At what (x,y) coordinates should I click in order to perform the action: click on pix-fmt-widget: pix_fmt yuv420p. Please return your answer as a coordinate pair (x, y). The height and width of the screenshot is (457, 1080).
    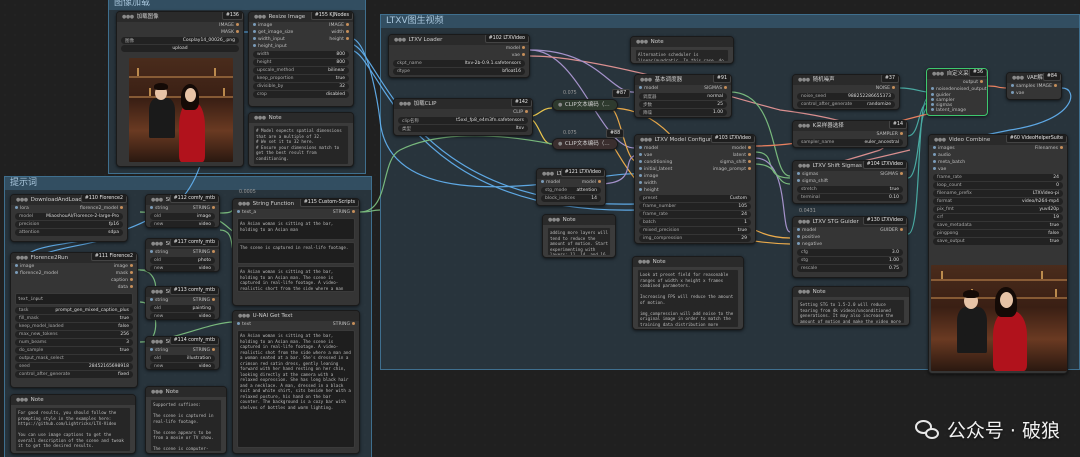
    Looking at the image, I should click on (998, 209).